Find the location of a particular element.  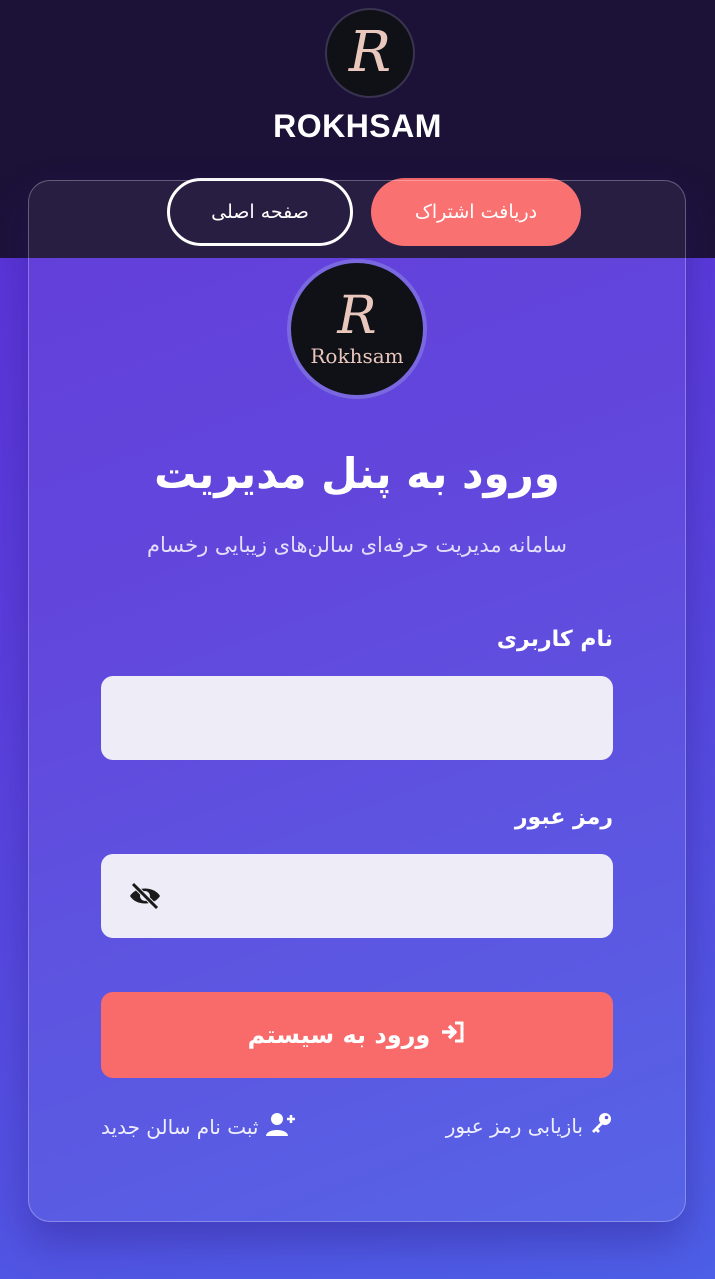

login-button: ورود به سیستم is located at coordinates (357, 1035).